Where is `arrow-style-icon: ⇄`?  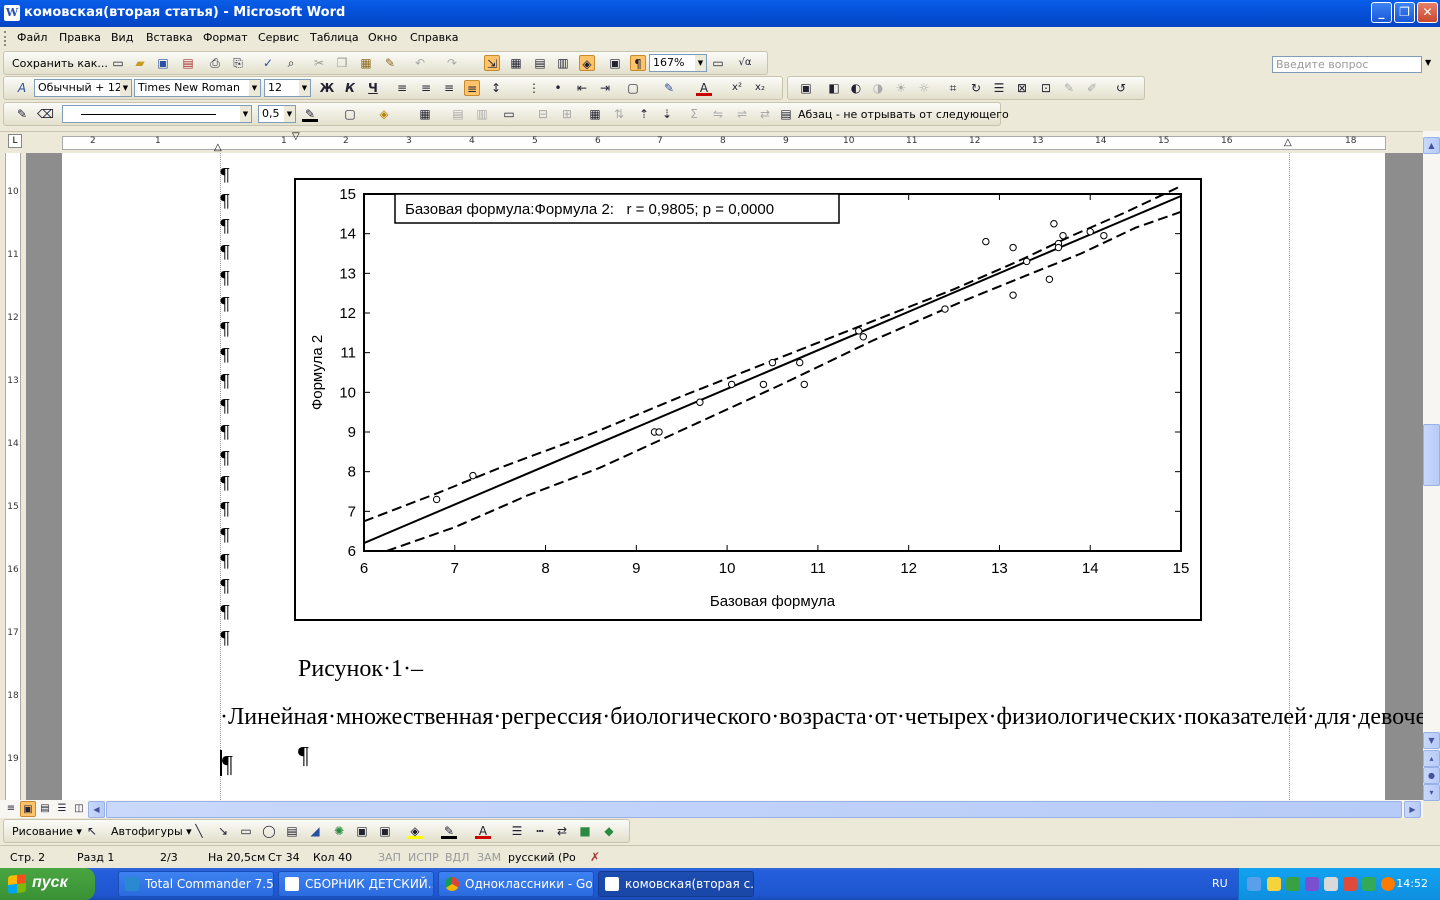
arrow-style-icon: ⇄ is located at coordinates (562, 831).